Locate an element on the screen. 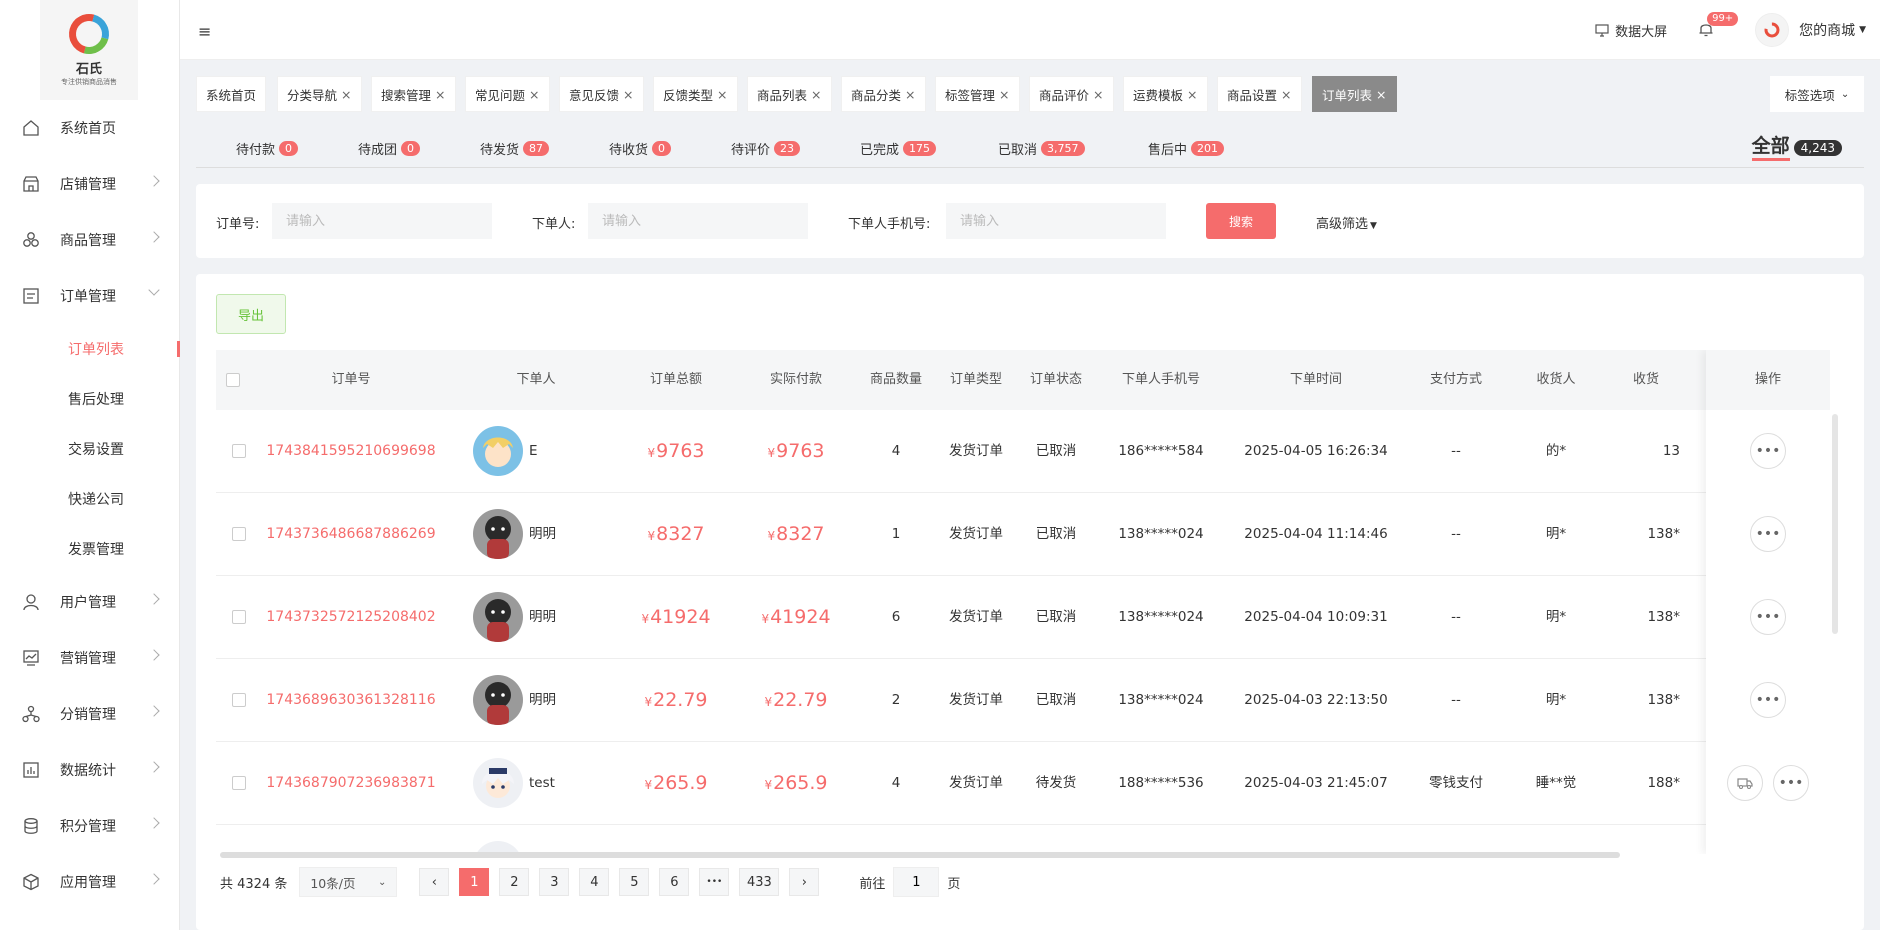  page-button: 433 is located at coordinates (759, 882).